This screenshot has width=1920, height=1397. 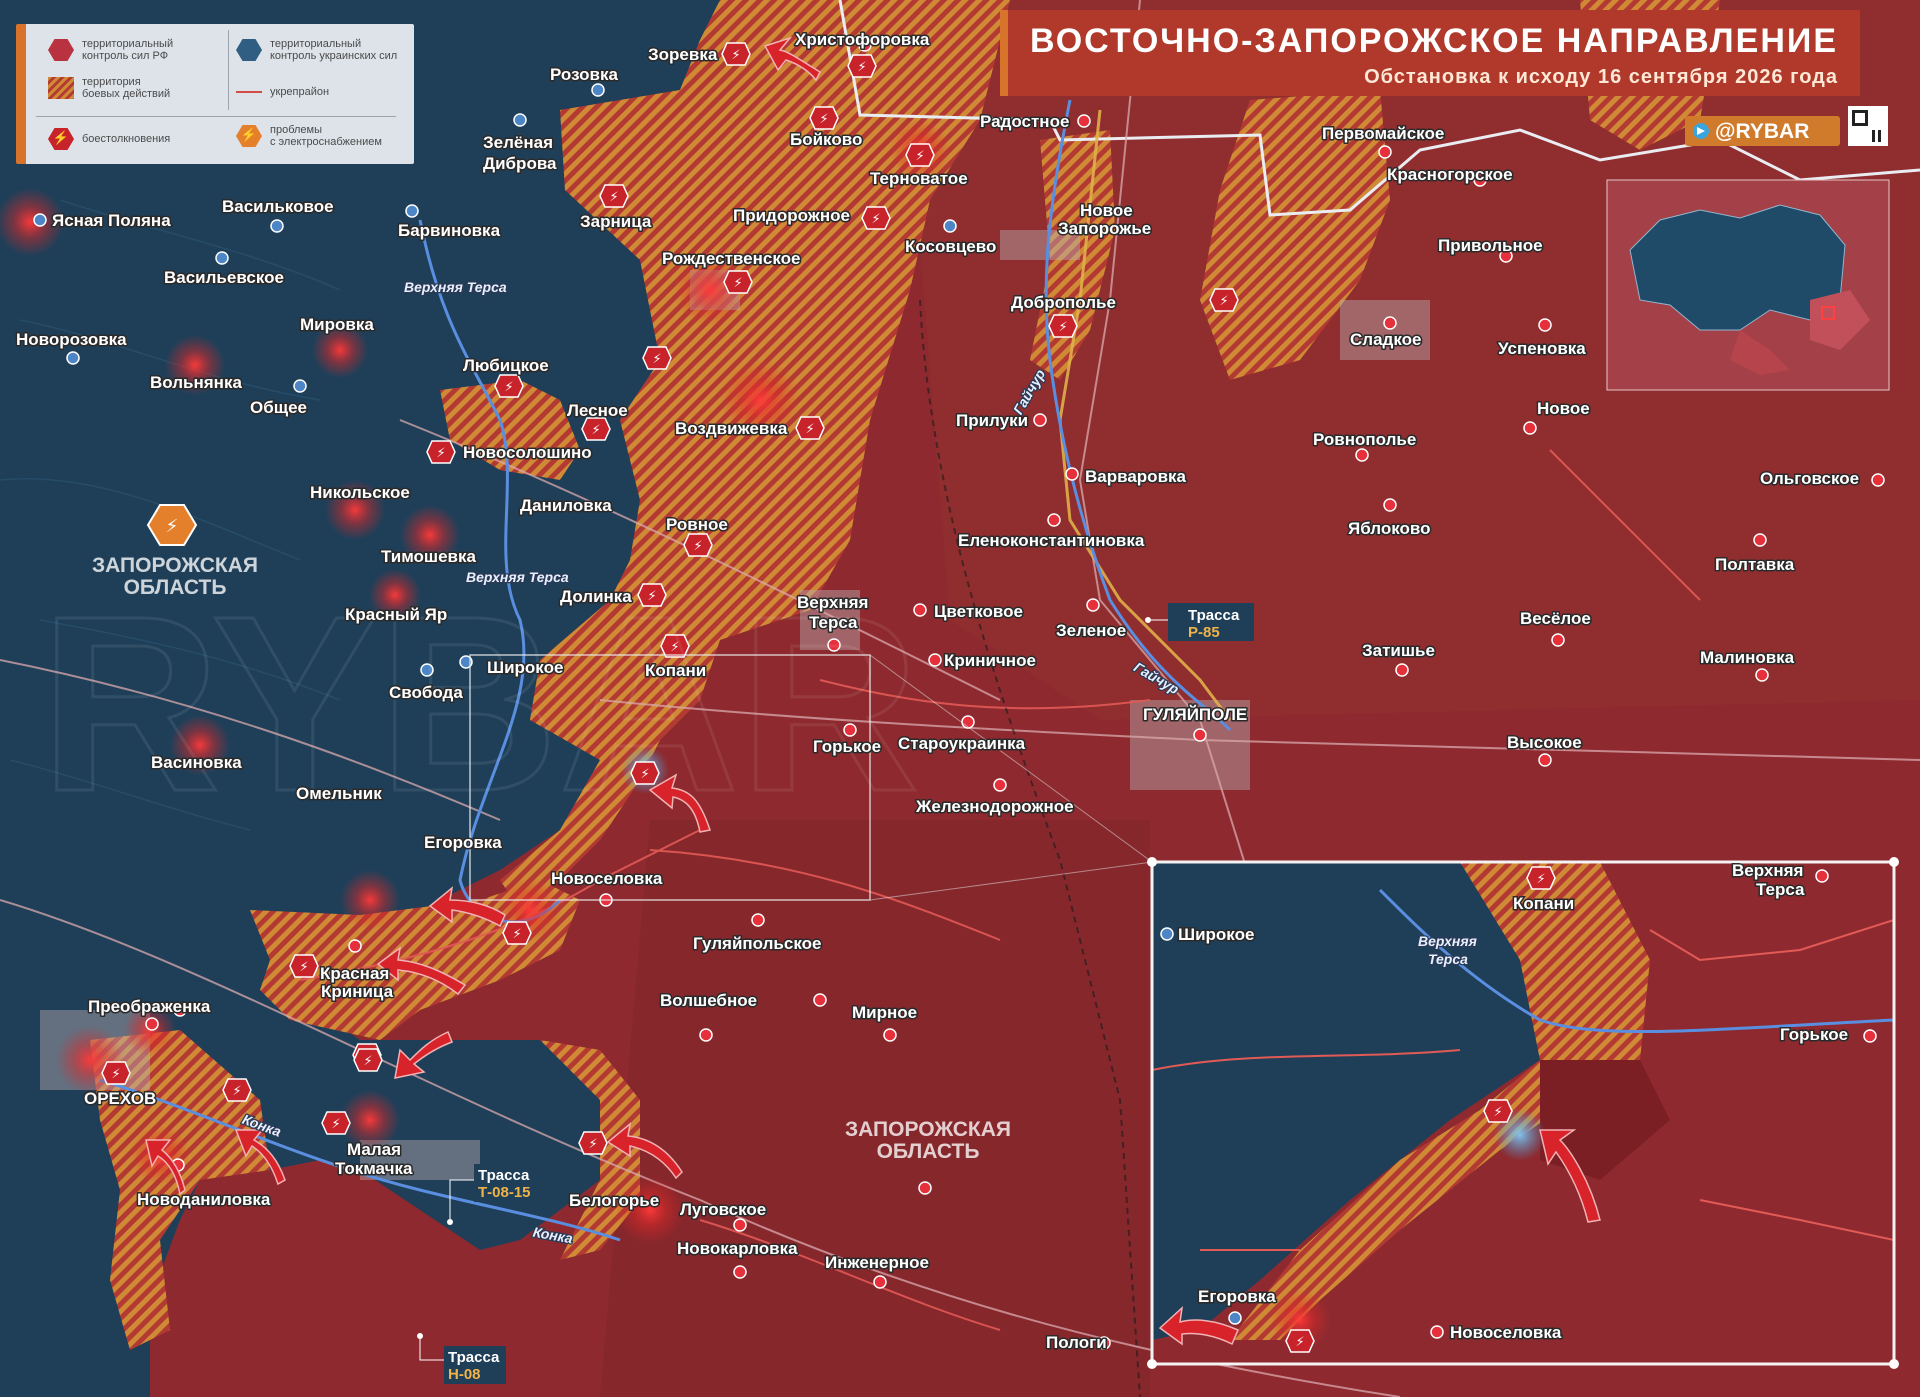 I want to click on svg-text: Малиновка, so click(x=1747, y=657).